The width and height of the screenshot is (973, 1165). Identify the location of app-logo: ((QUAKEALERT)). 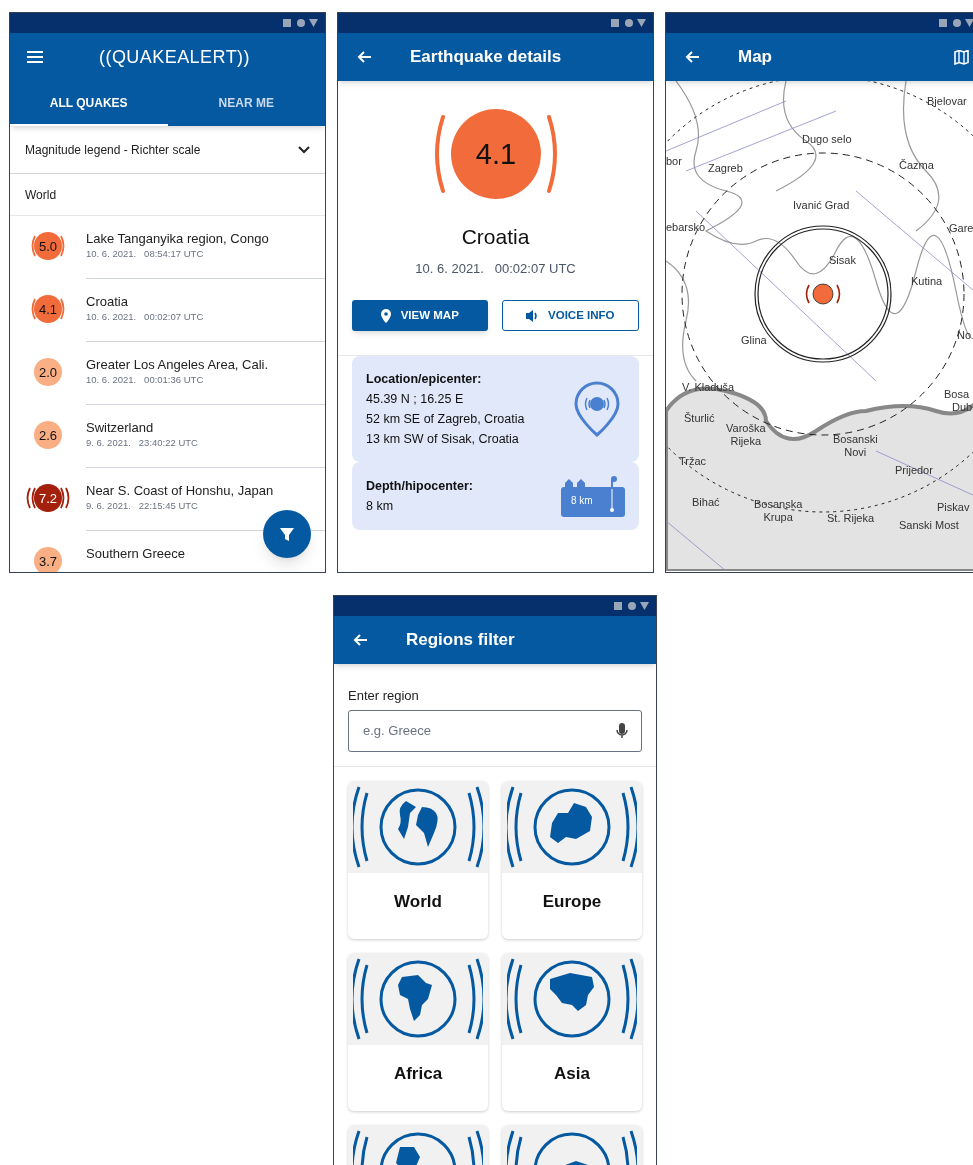
(174, 57).